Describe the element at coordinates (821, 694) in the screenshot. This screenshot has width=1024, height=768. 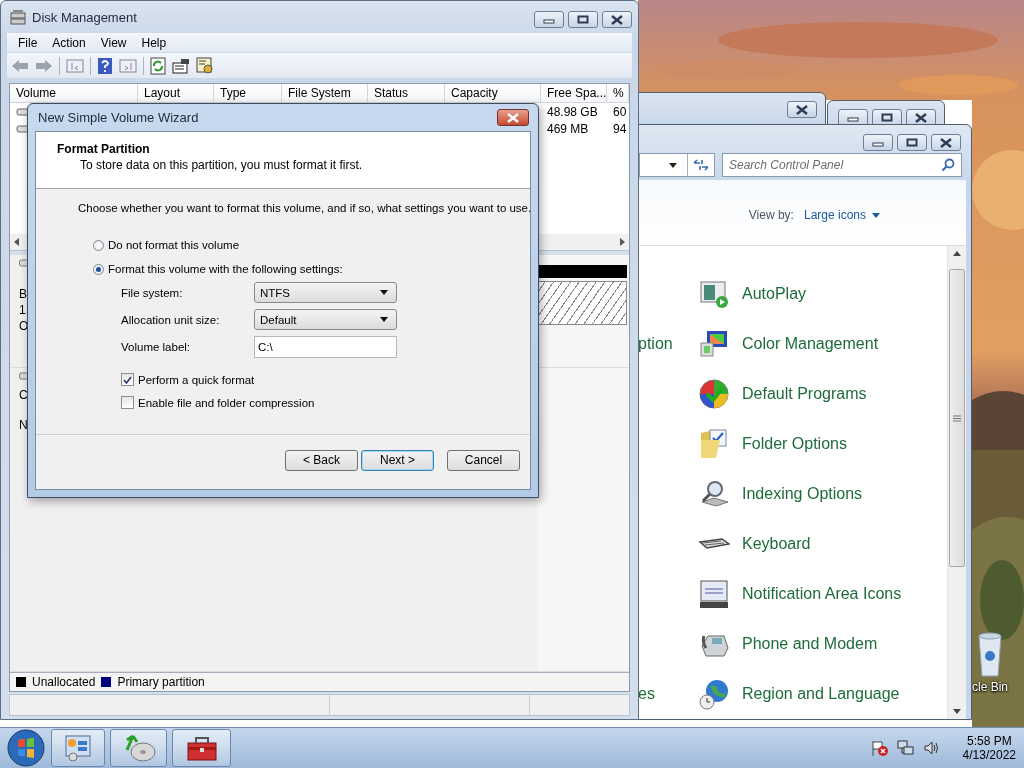
I see `control-panel-item: Region and Language` at that location.